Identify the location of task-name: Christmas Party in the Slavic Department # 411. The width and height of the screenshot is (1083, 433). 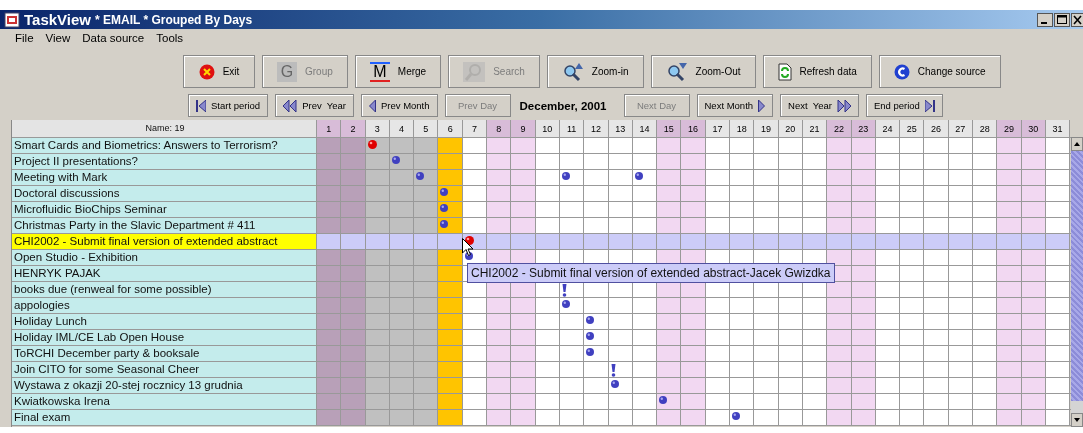
(164, 225).